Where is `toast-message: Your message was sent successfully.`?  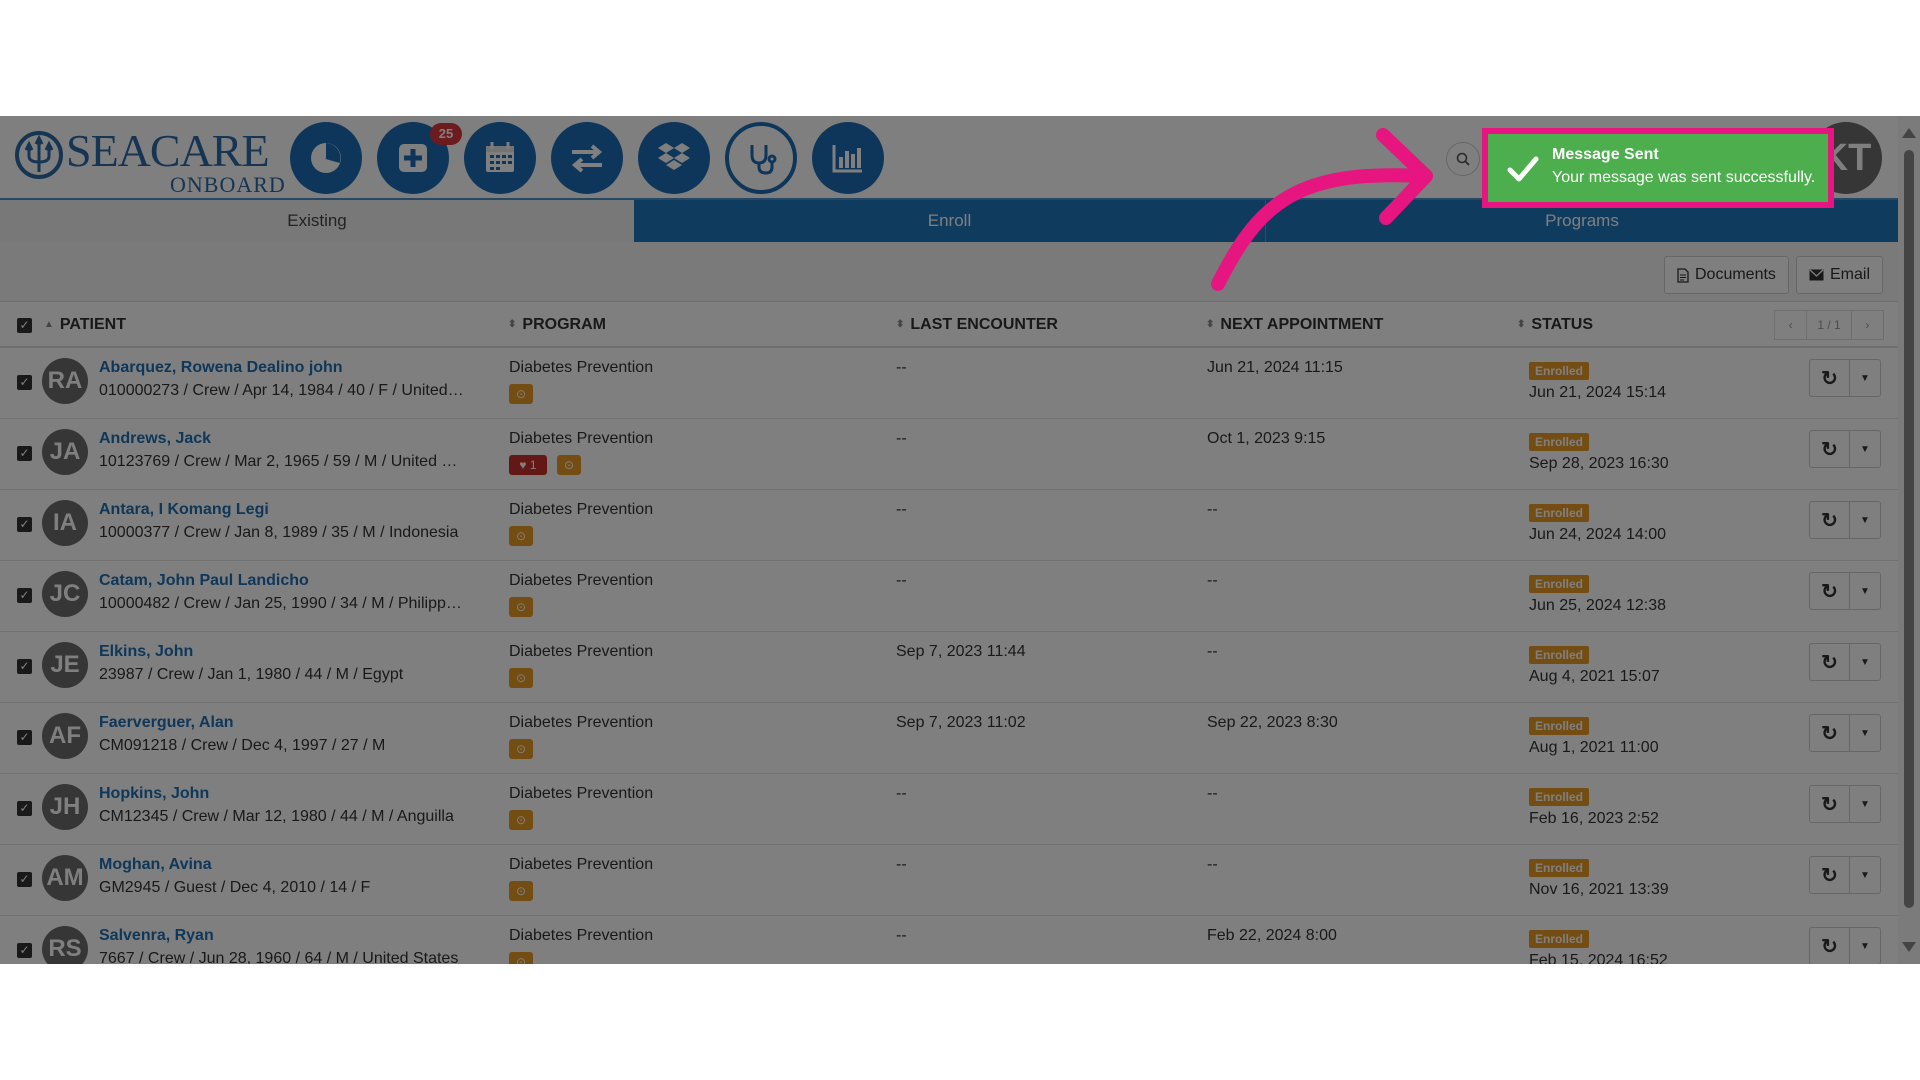
toast-message: Your message was sent successfully. is located at coordinates (1684, 177).